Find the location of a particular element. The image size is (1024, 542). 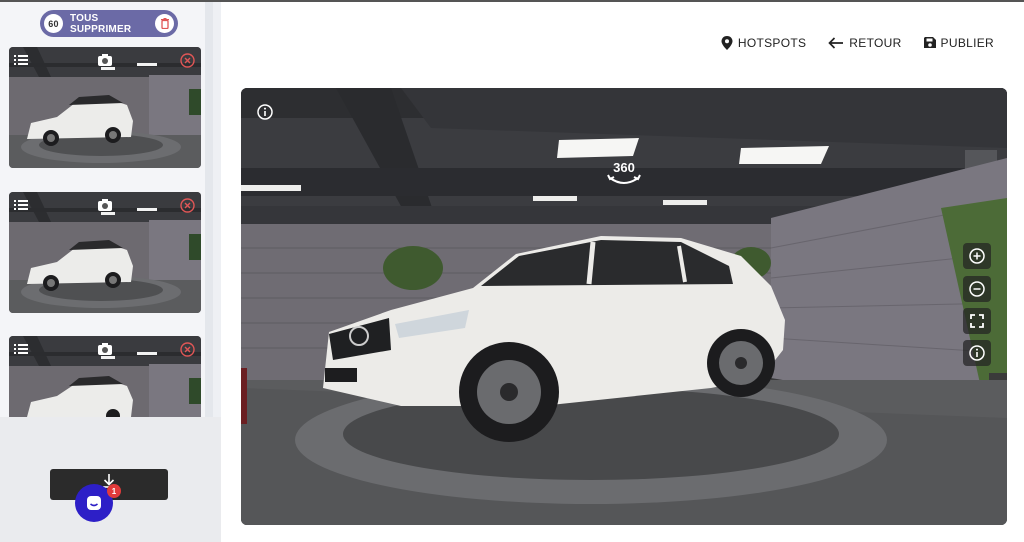

viewer-info-button is located at coordinates (977, 353).